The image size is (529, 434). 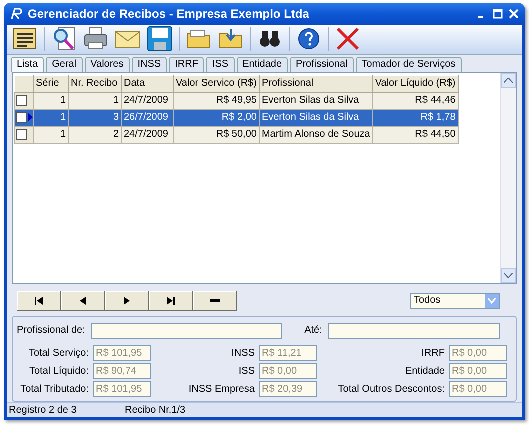 I want to click on tab: IRRF, so click(x=186, y=64).